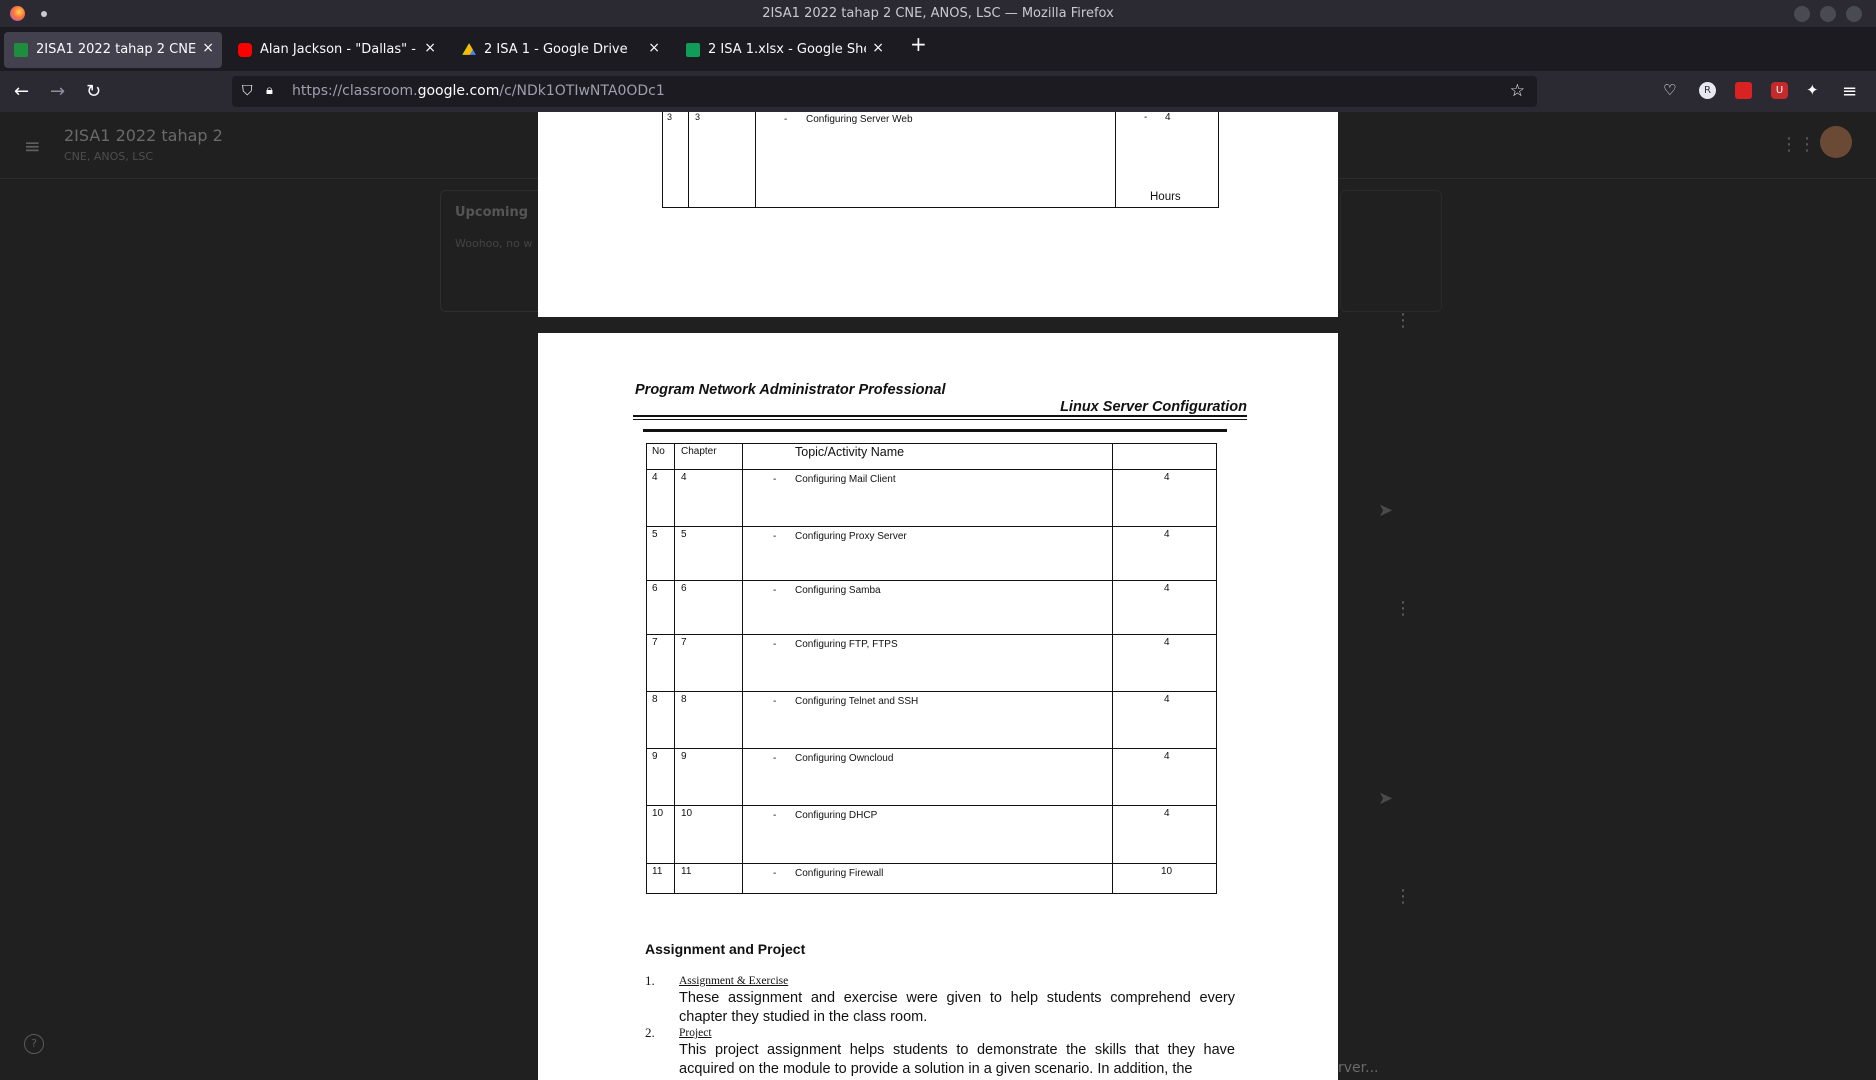 This screenshot has height=1080, width=1876. Describe the element at coordinates (247, 91) in the screenshot. I see `tracking-protection-shield-icon: ⛉` at that location.